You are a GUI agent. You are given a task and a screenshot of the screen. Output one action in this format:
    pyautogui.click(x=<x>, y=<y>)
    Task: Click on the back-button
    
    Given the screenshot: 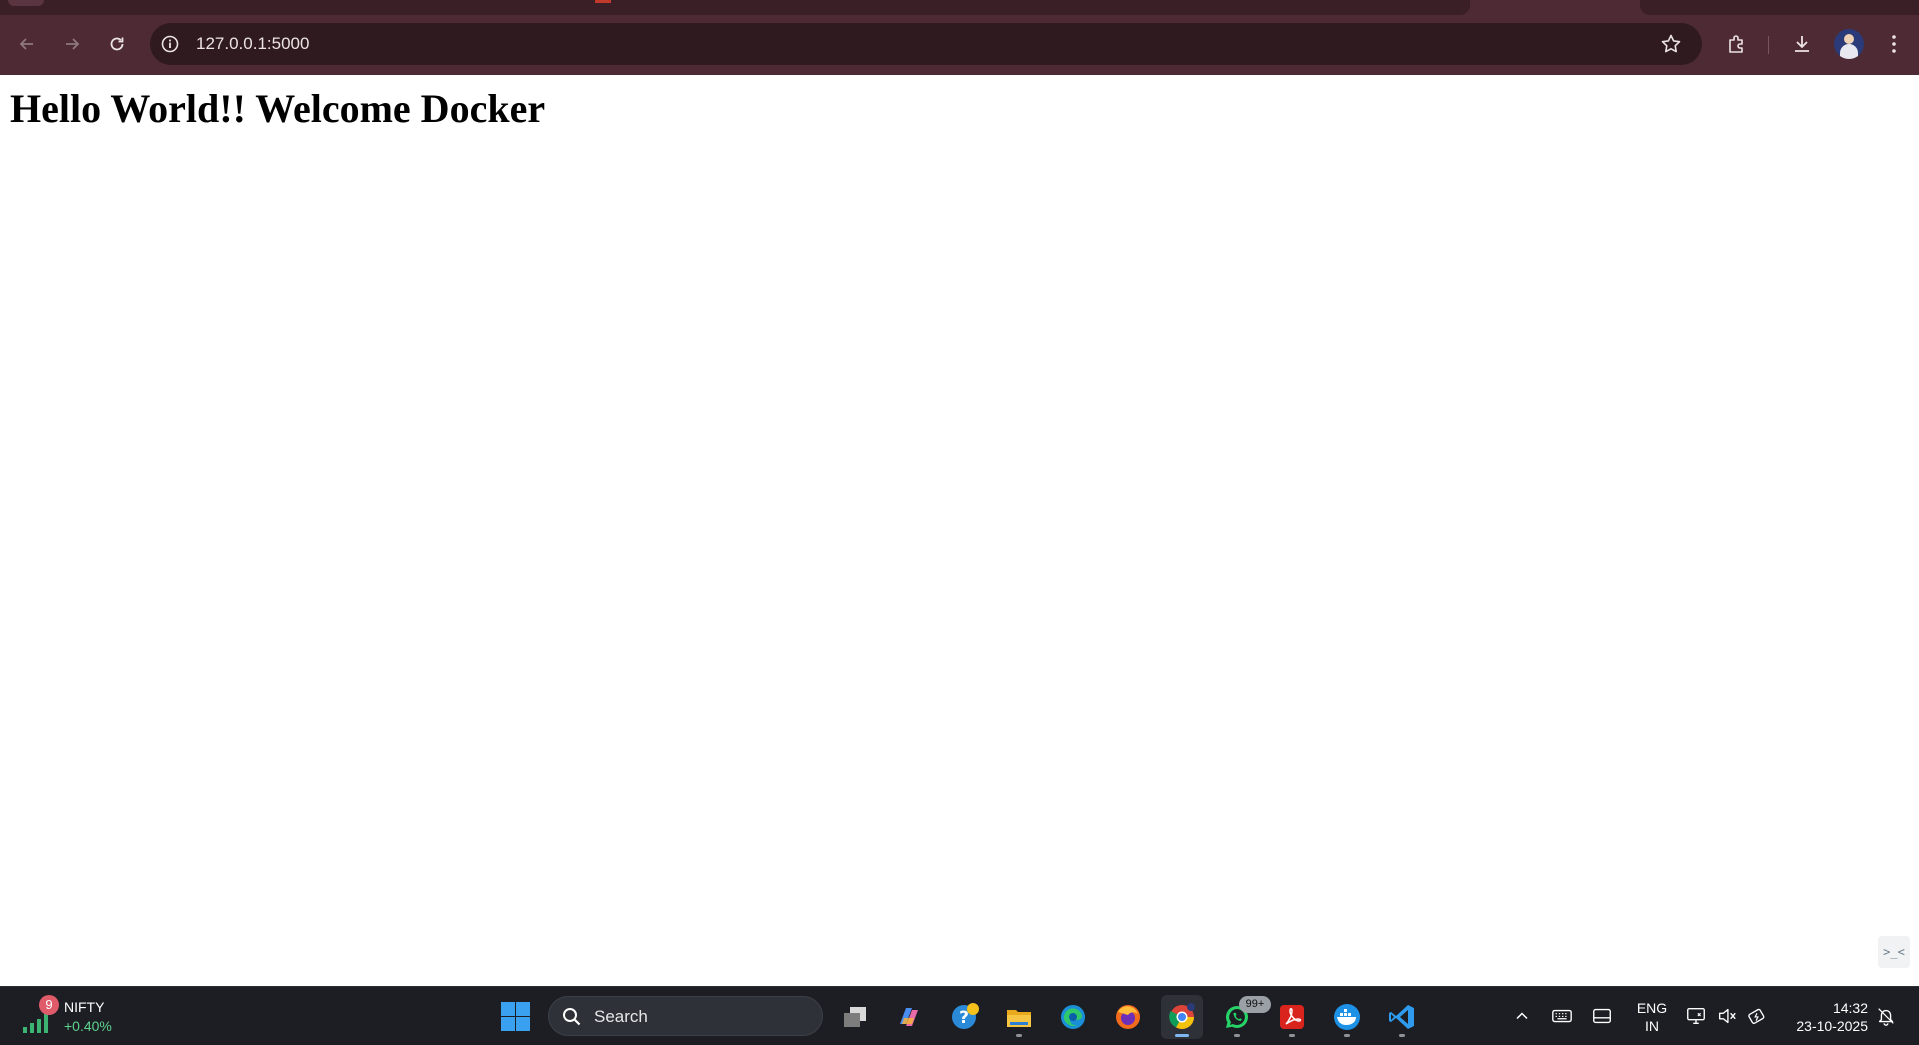 What is the action you would take?
    pyautogui.click(x=27, y=44)
    